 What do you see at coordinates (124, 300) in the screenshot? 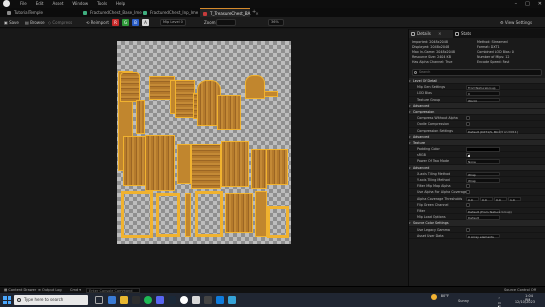
I see `file-explorer-icon` at bounding box center [124, 300].